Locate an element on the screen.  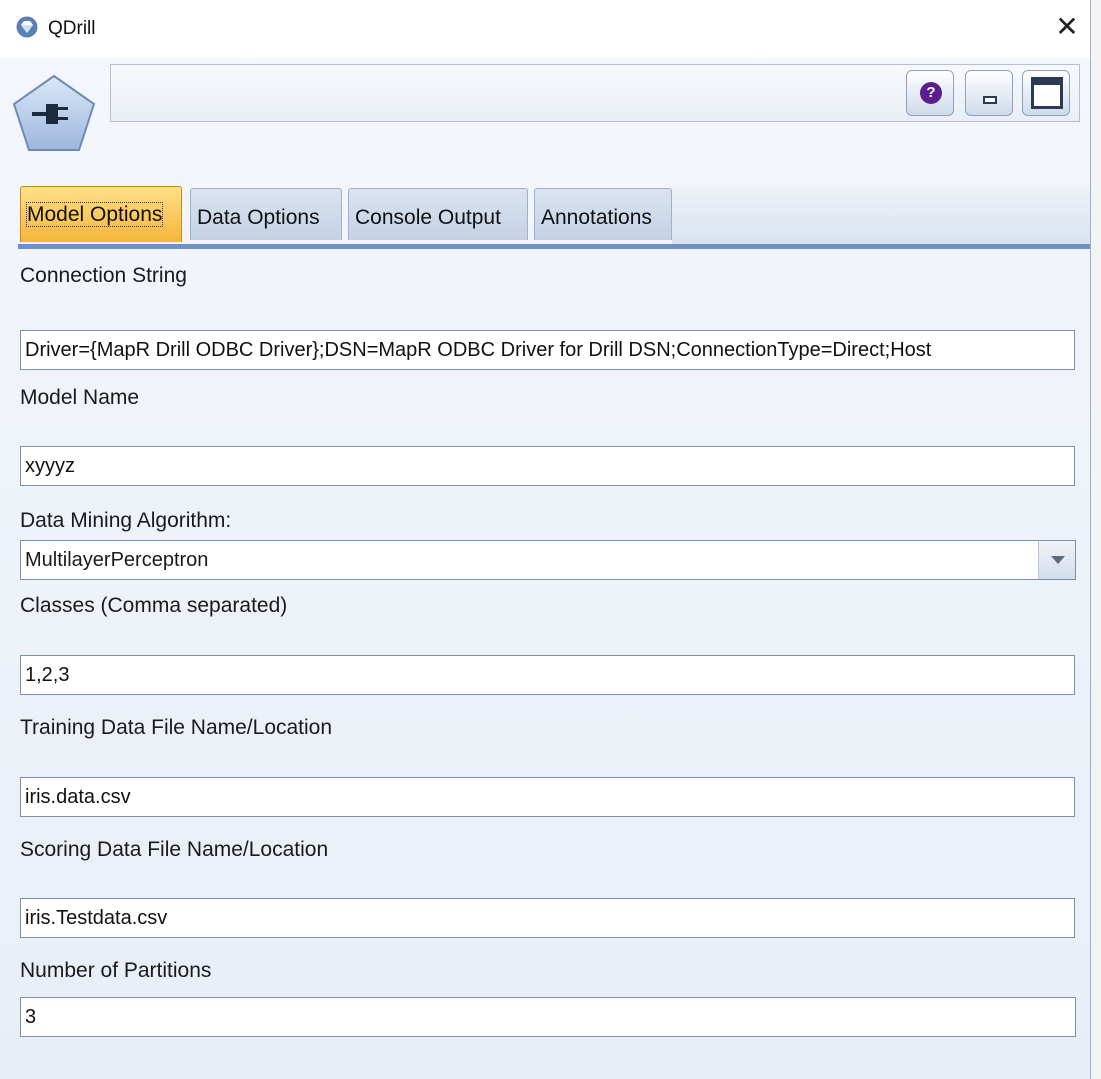
tab-data-options: Data Options is located at coordinates (266, 214).